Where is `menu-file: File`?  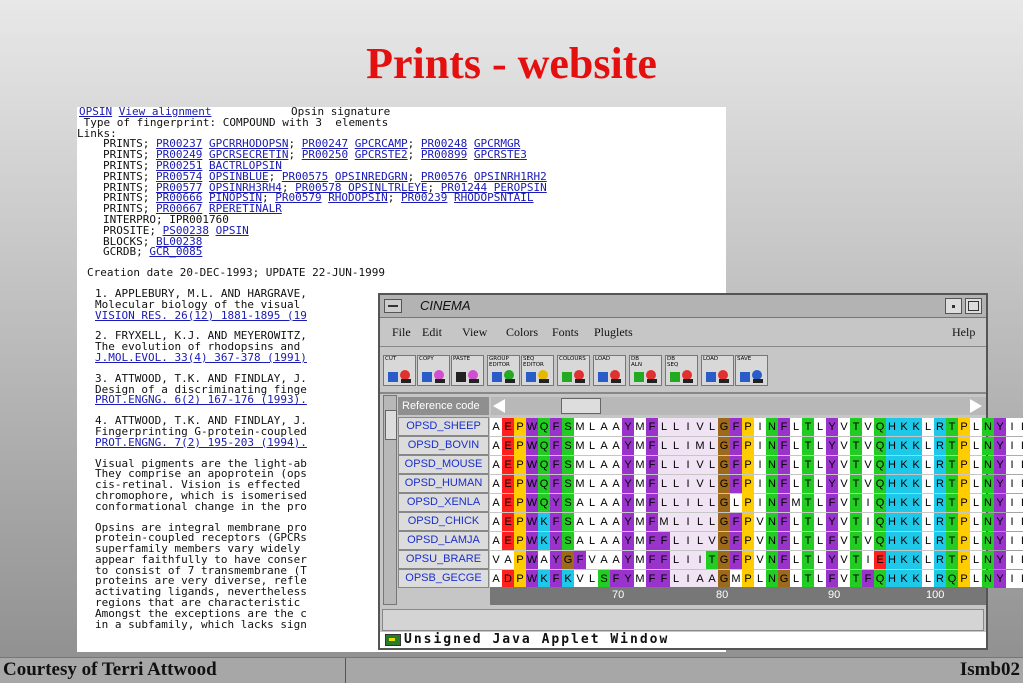 menu-file: File is located at coordinates (401, 332).